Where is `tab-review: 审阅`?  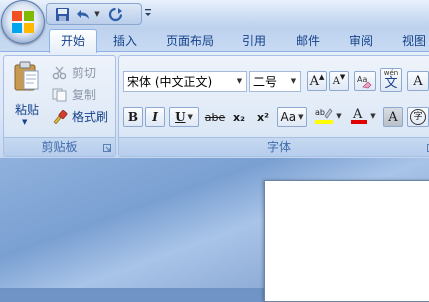 tab-review: 审阅 is located at coordinates (361, 41).